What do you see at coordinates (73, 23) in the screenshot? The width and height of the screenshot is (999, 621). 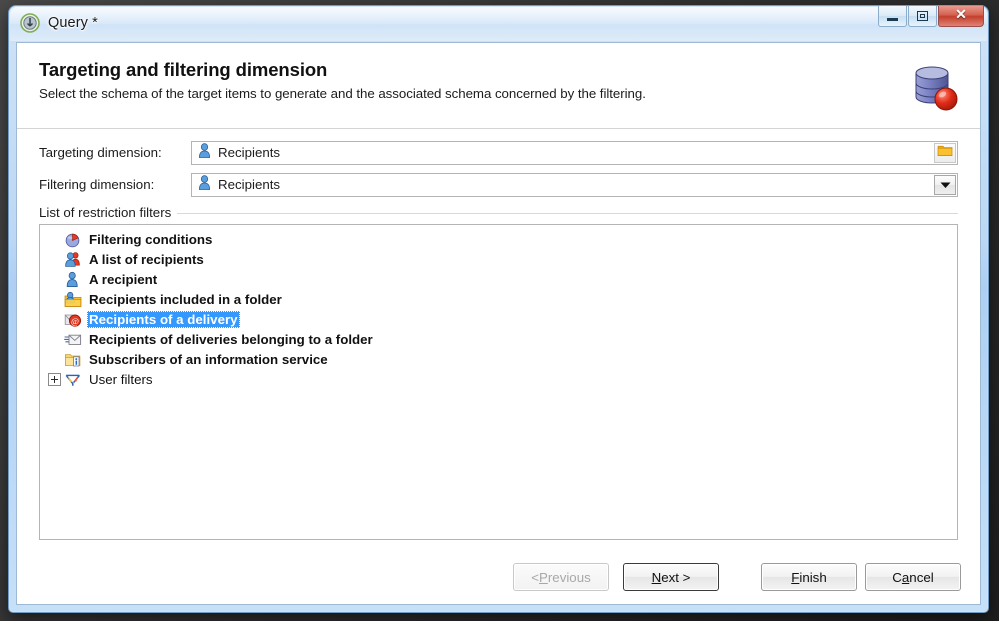 I see `window-title: Query *` at bounding box center [73, 23].